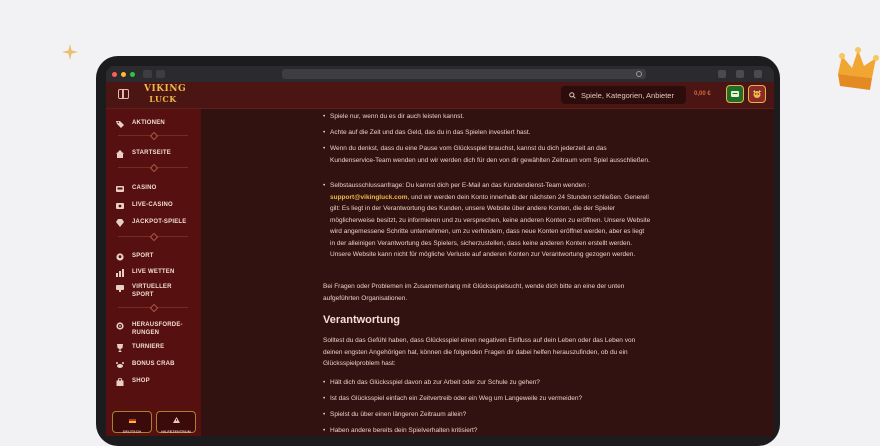 This screenshot has height=446, width=880. Describe the element at coordinates (132, 74) in the screenshot. I see `maximize-window-button` at that location.